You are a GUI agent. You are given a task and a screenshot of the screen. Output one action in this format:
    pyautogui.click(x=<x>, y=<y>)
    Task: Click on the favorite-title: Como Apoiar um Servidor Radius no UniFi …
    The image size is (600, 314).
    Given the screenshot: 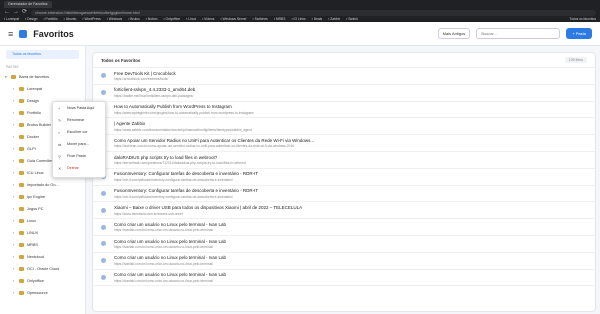 What is the action you would take?
    pyautogui.click(x=214, y=140)
    